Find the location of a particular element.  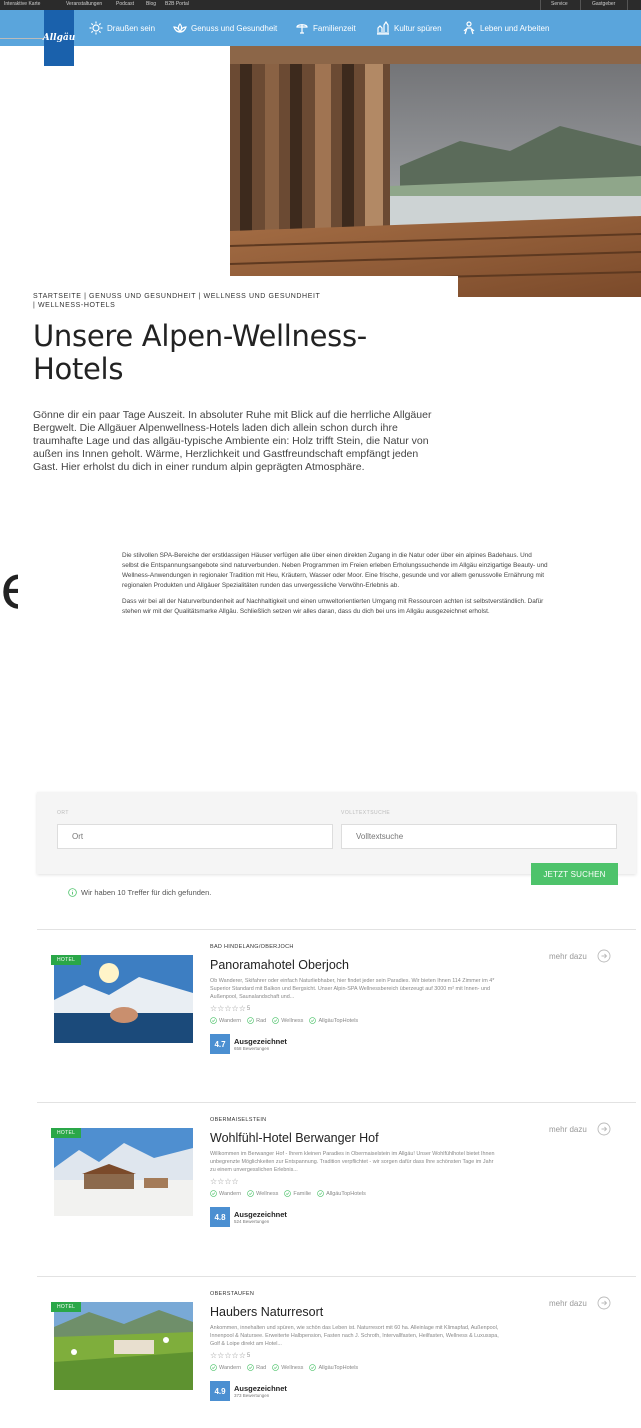

hotel-name: Wohlfühl-Hotel Berwanger Hof is located at coordinates (294, 1138).